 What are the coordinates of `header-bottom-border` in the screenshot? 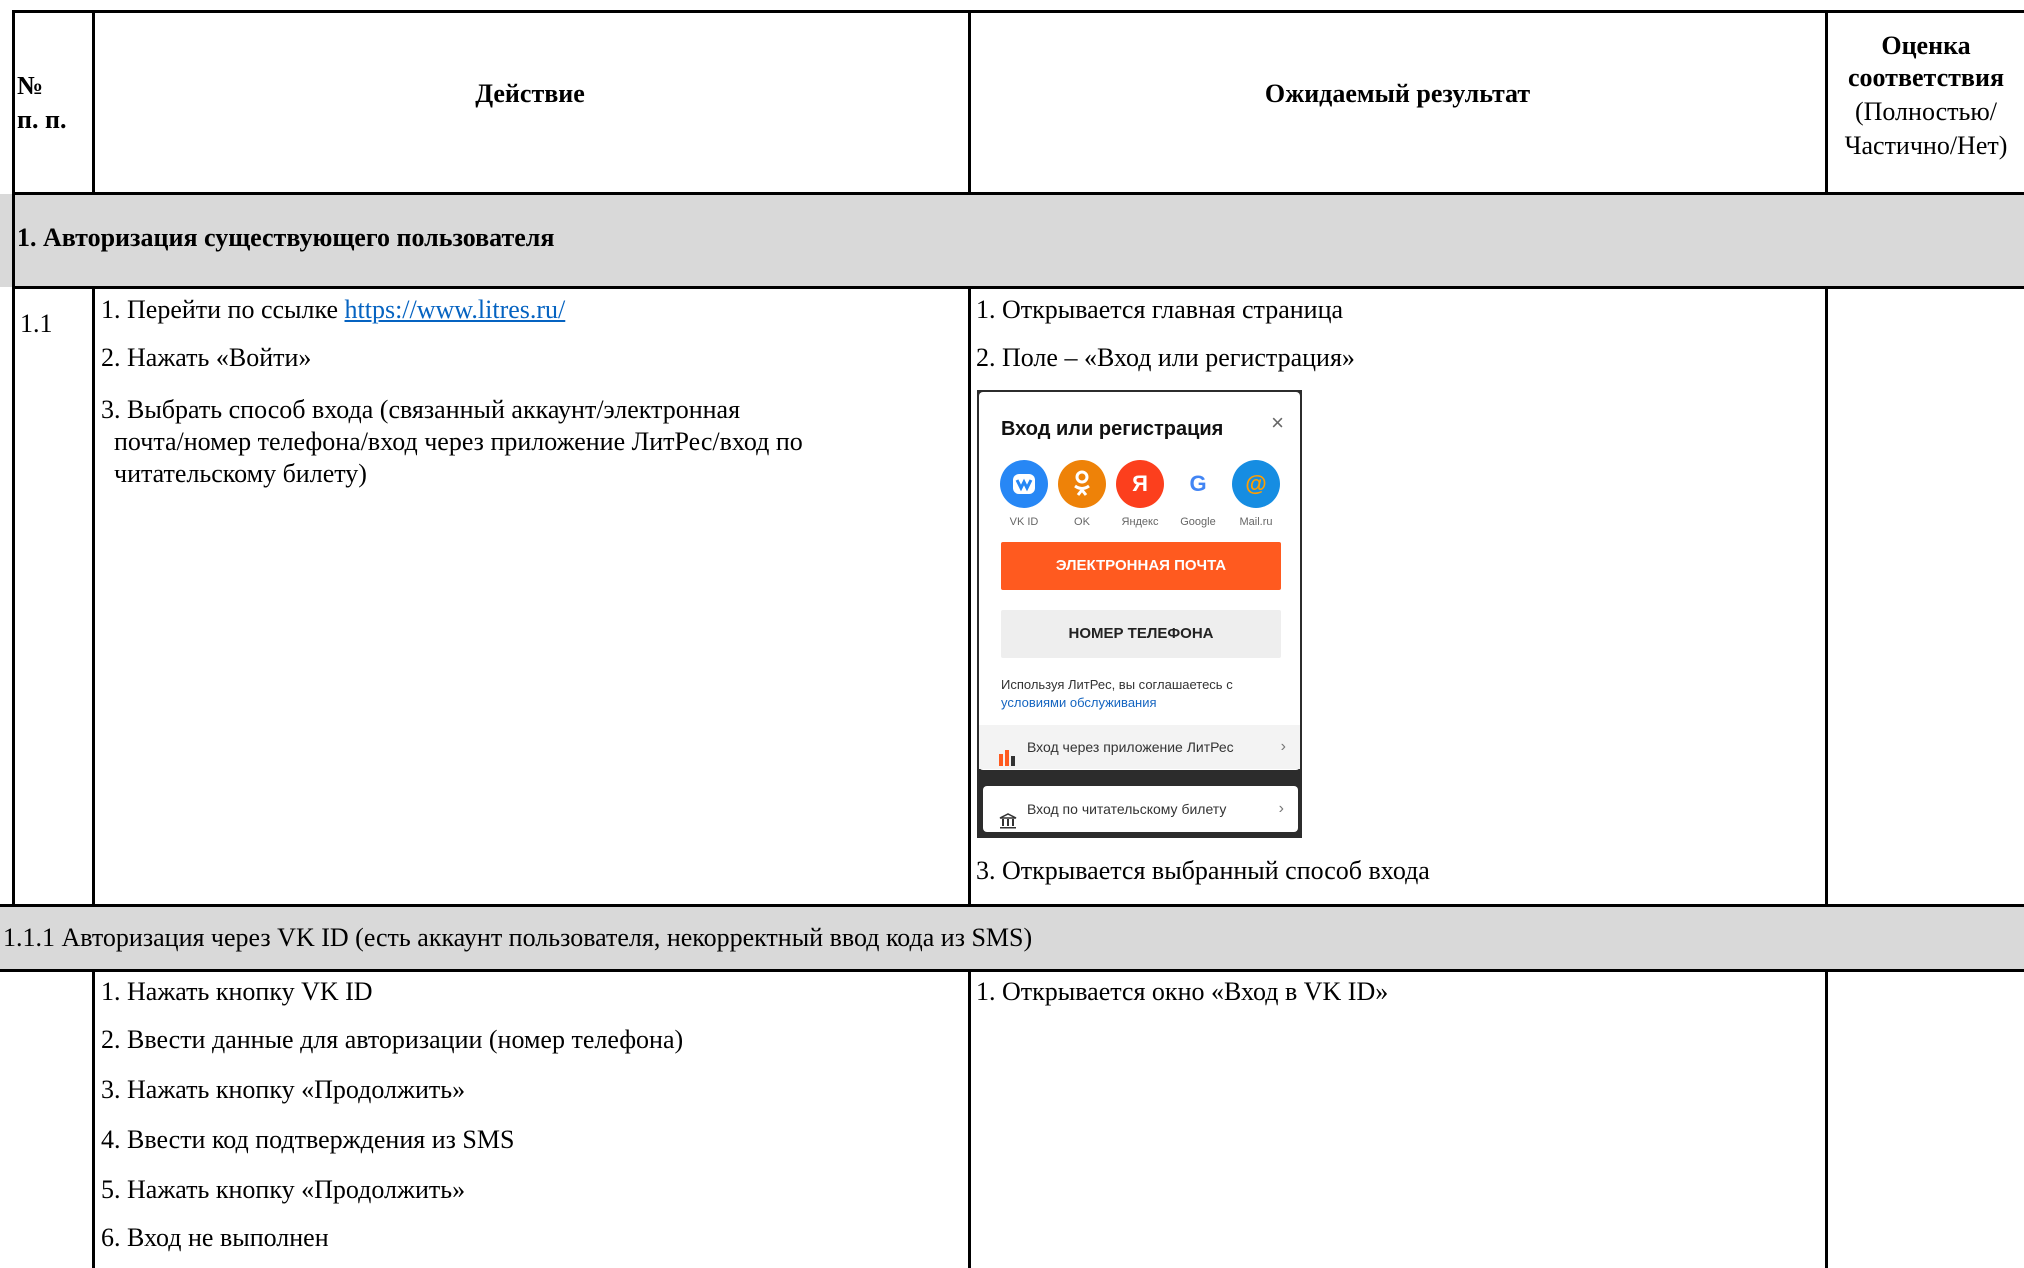 It's located at (1018, 193).